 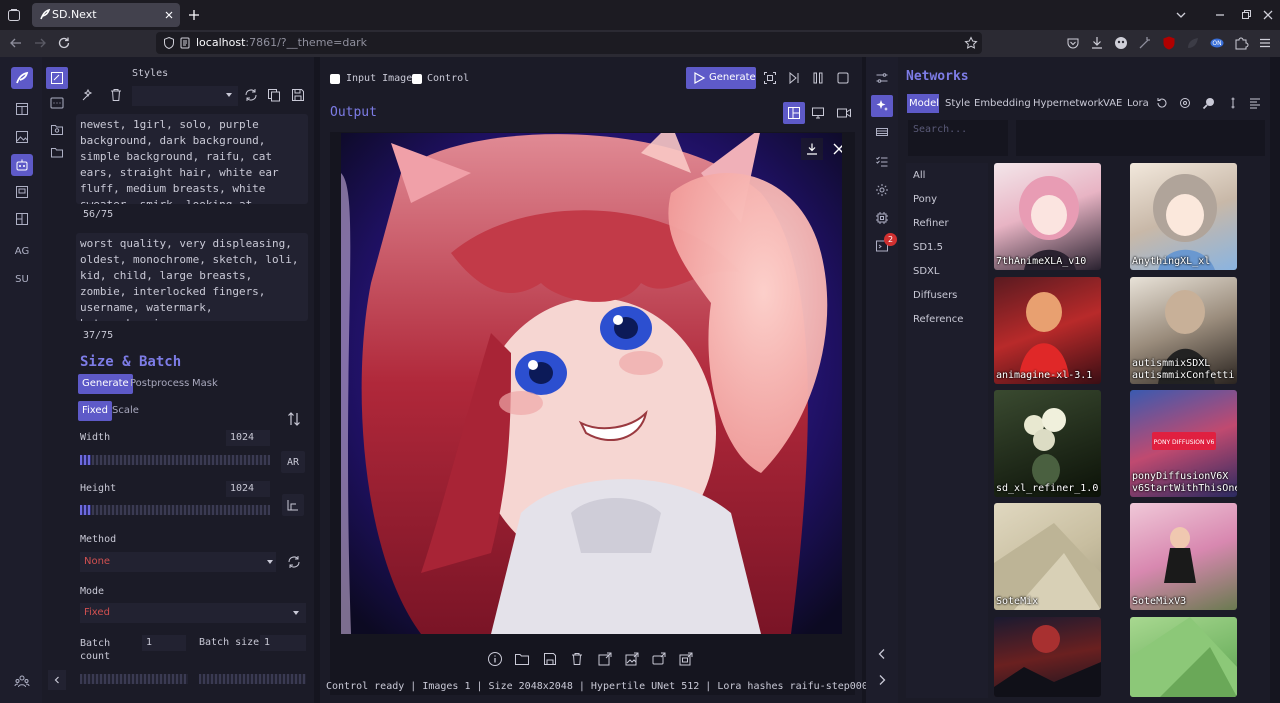 I want to click on batch-size-input: 1, so click(x=283, y=643).